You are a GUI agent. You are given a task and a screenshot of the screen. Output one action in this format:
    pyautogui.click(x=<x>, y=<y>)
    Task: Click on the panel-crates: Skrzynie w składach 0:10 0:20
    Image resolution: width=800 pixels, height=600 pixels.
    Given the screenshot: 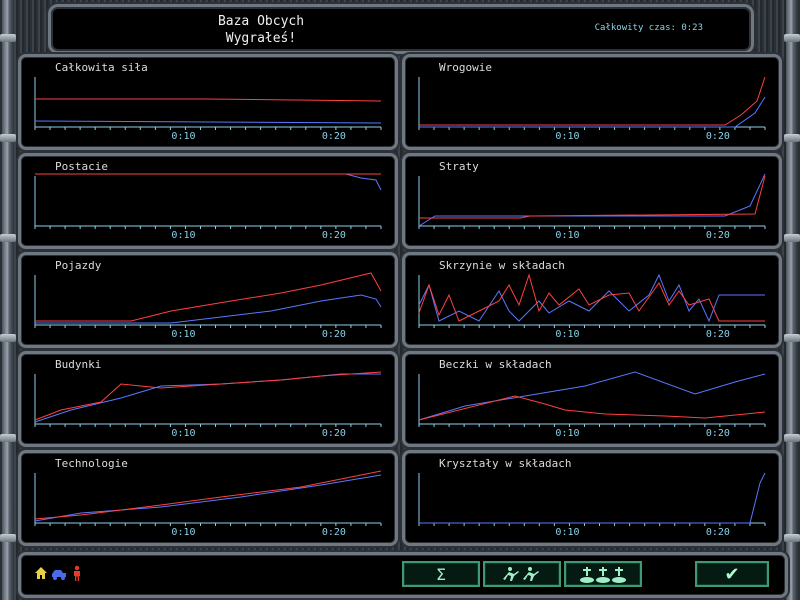 What is the action you would take?
    pyautogui.click(x=592, y=300)
    